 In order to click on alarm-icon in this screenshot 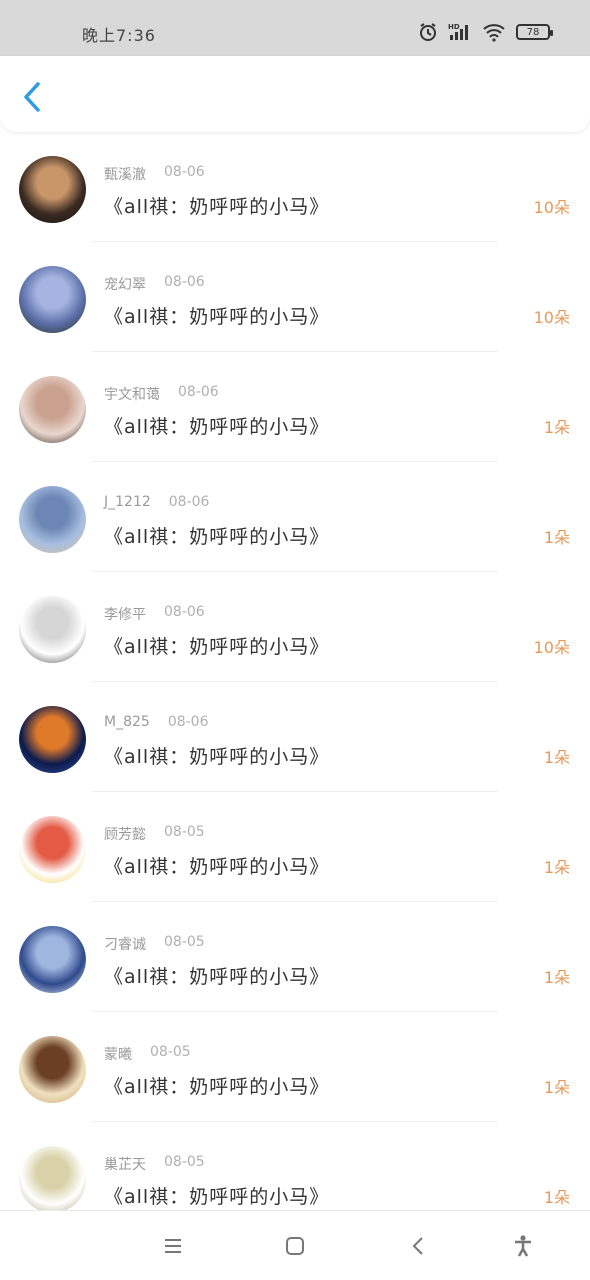, I will do `click(428, 32)`.